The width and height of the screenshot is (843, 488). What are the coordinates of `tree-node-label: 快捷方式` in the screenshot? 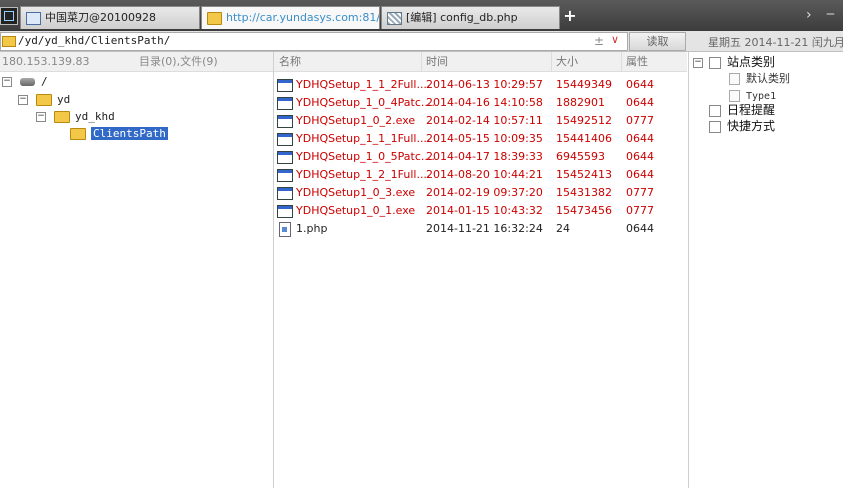 It's located at (751, 126).